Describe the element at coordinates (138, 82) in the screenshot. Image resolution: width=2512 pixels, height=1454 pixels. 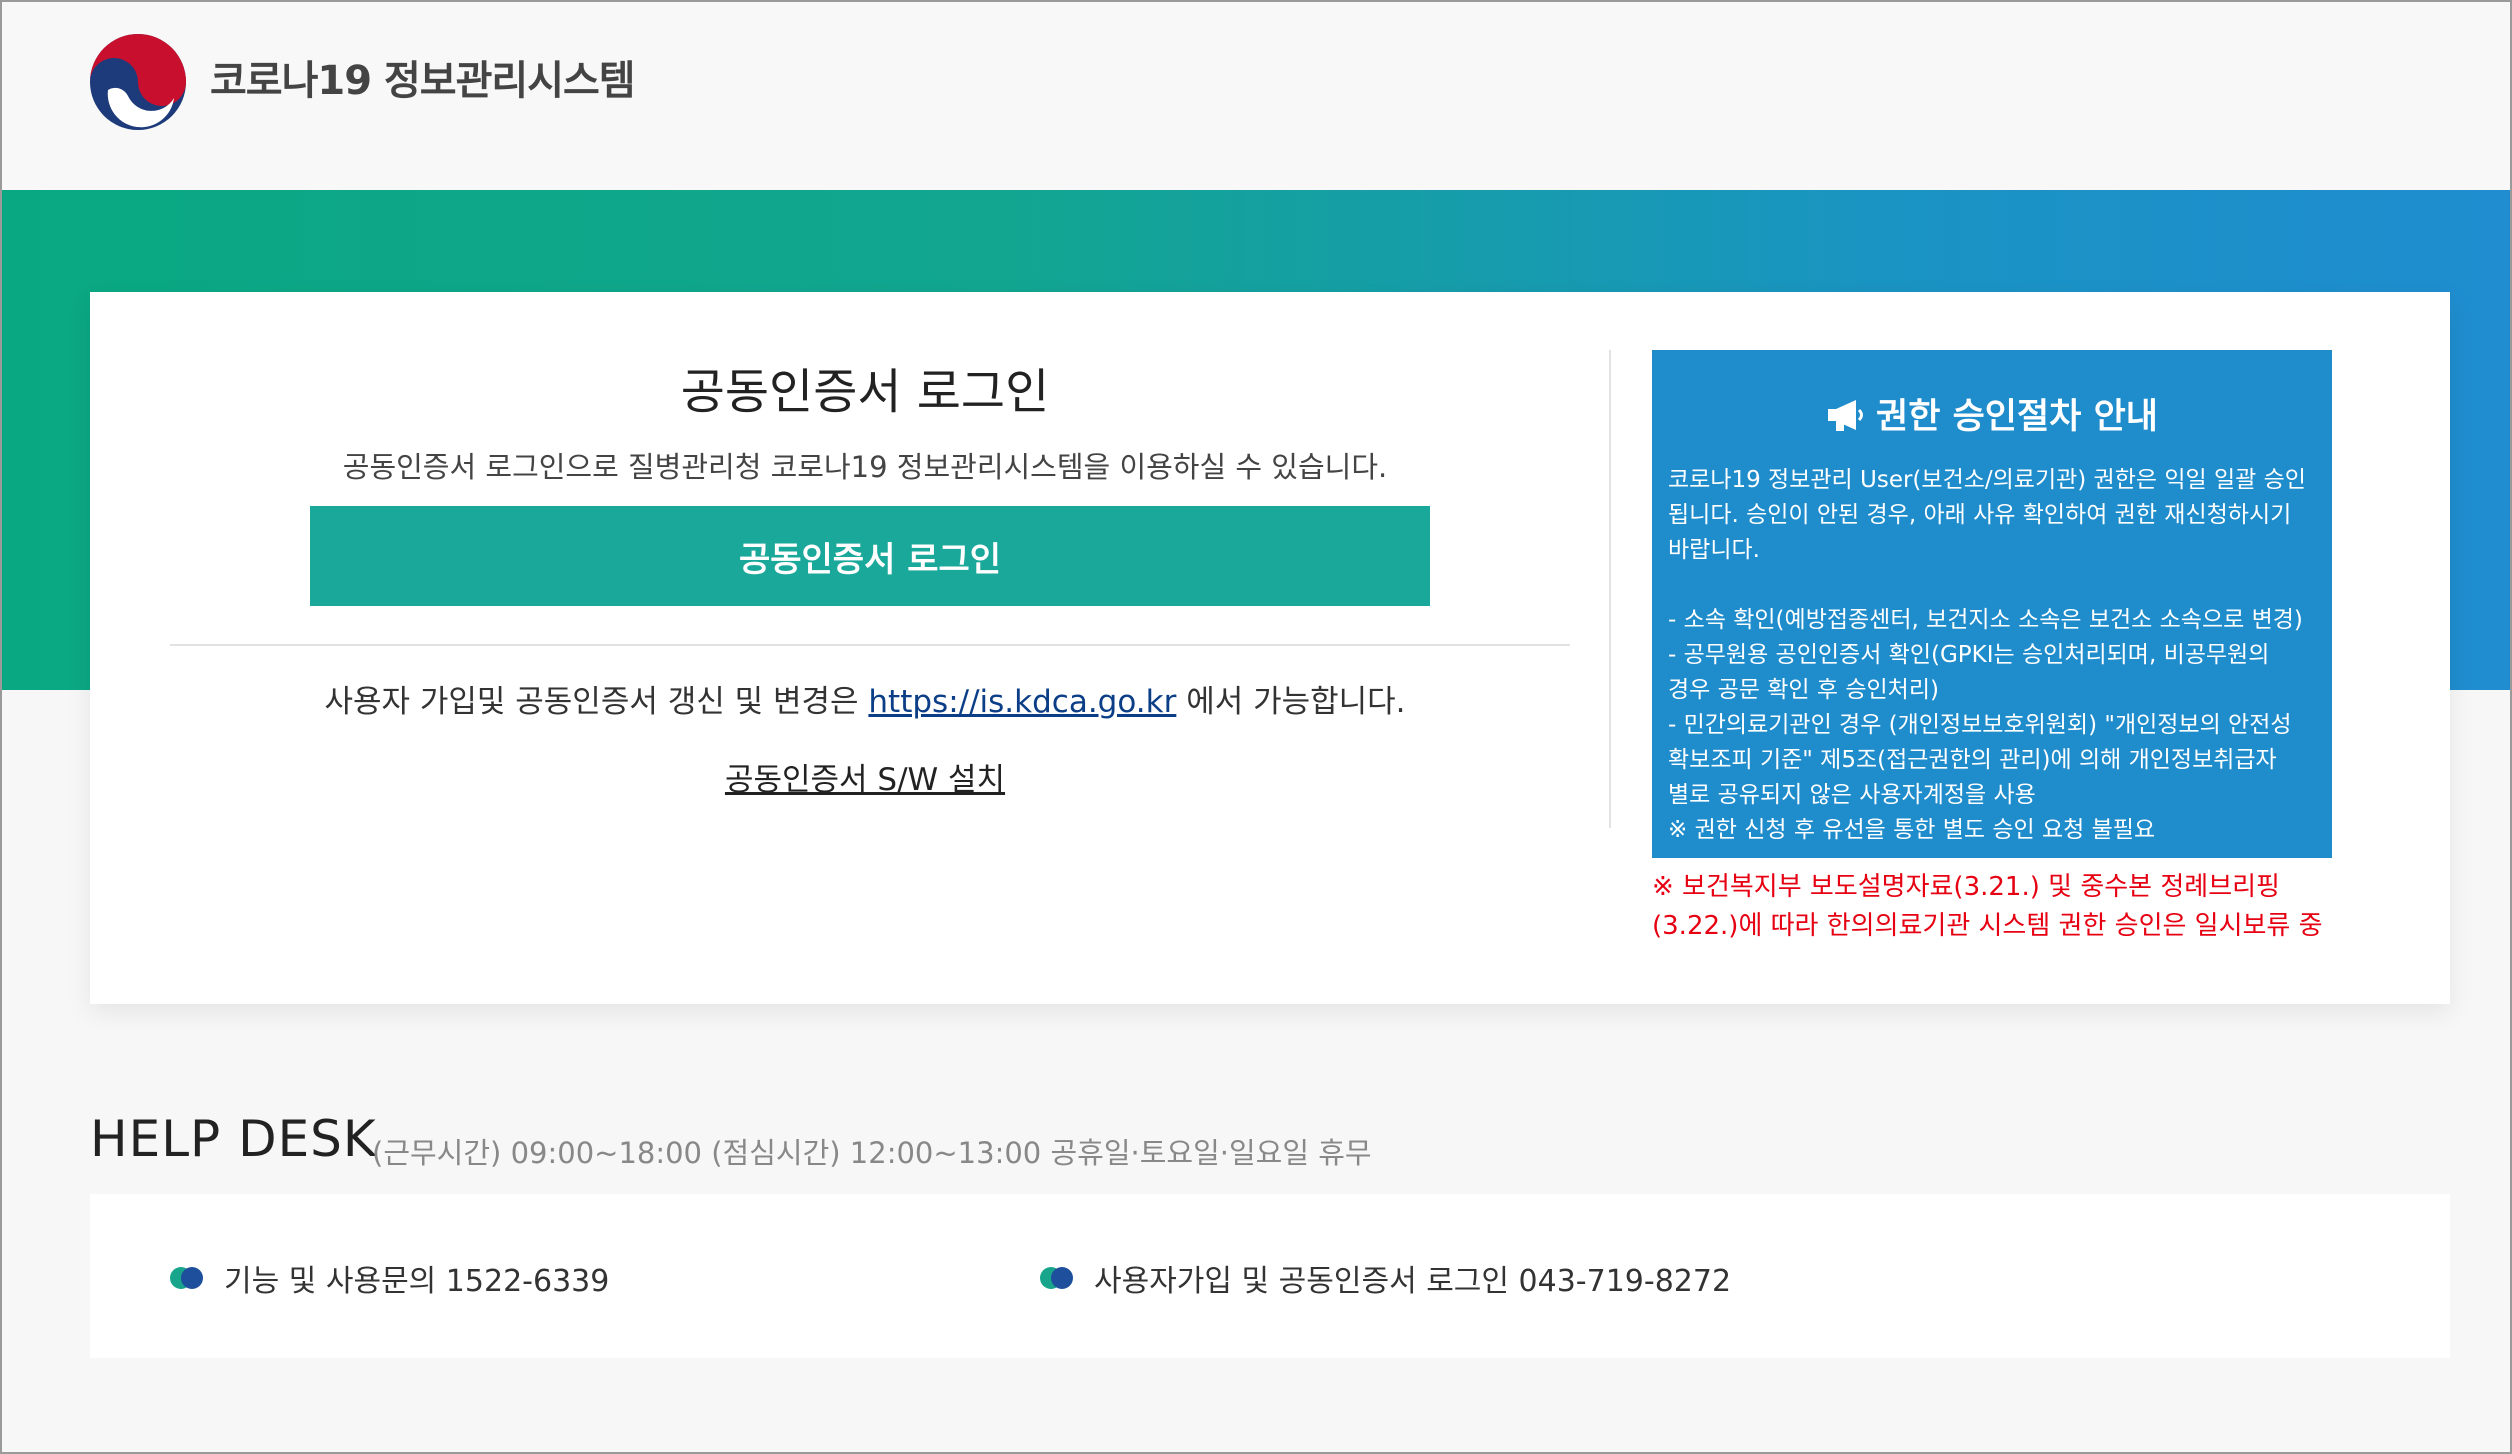
I see `taegeuk-logo-icon` at that location.